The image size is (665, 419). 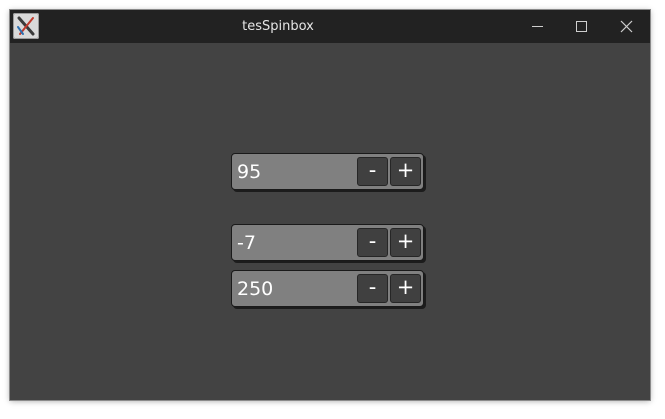 I want to click on window-title: tesSpinbox, so click(x=278, y=26).